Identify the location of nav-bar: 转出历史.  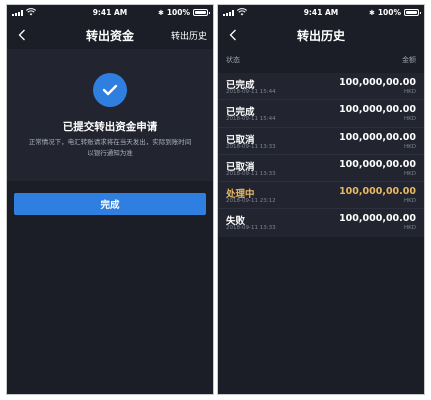
(321, 35).